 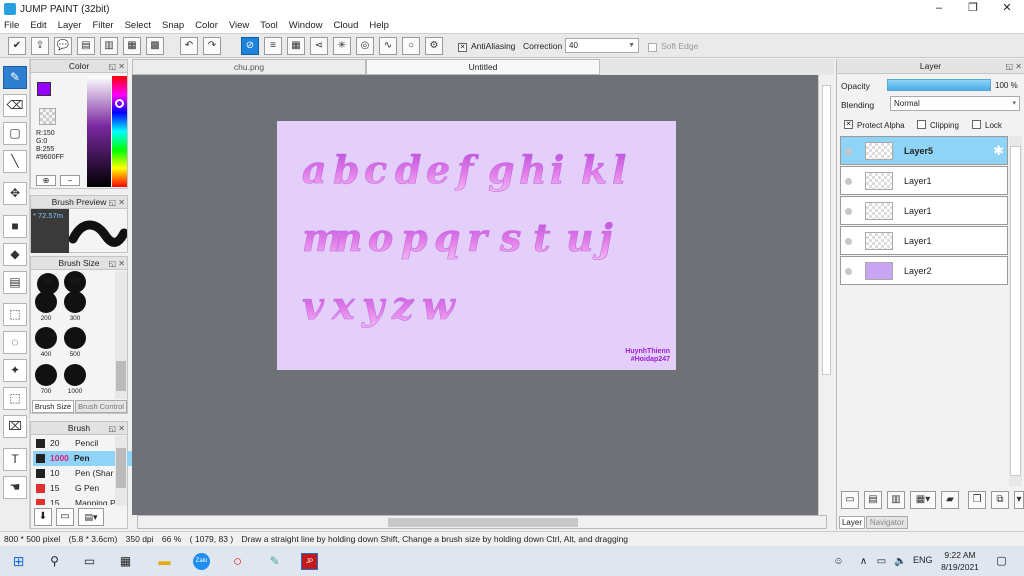 I want to click on page-icon: ▥, so click(x=109, y=46).